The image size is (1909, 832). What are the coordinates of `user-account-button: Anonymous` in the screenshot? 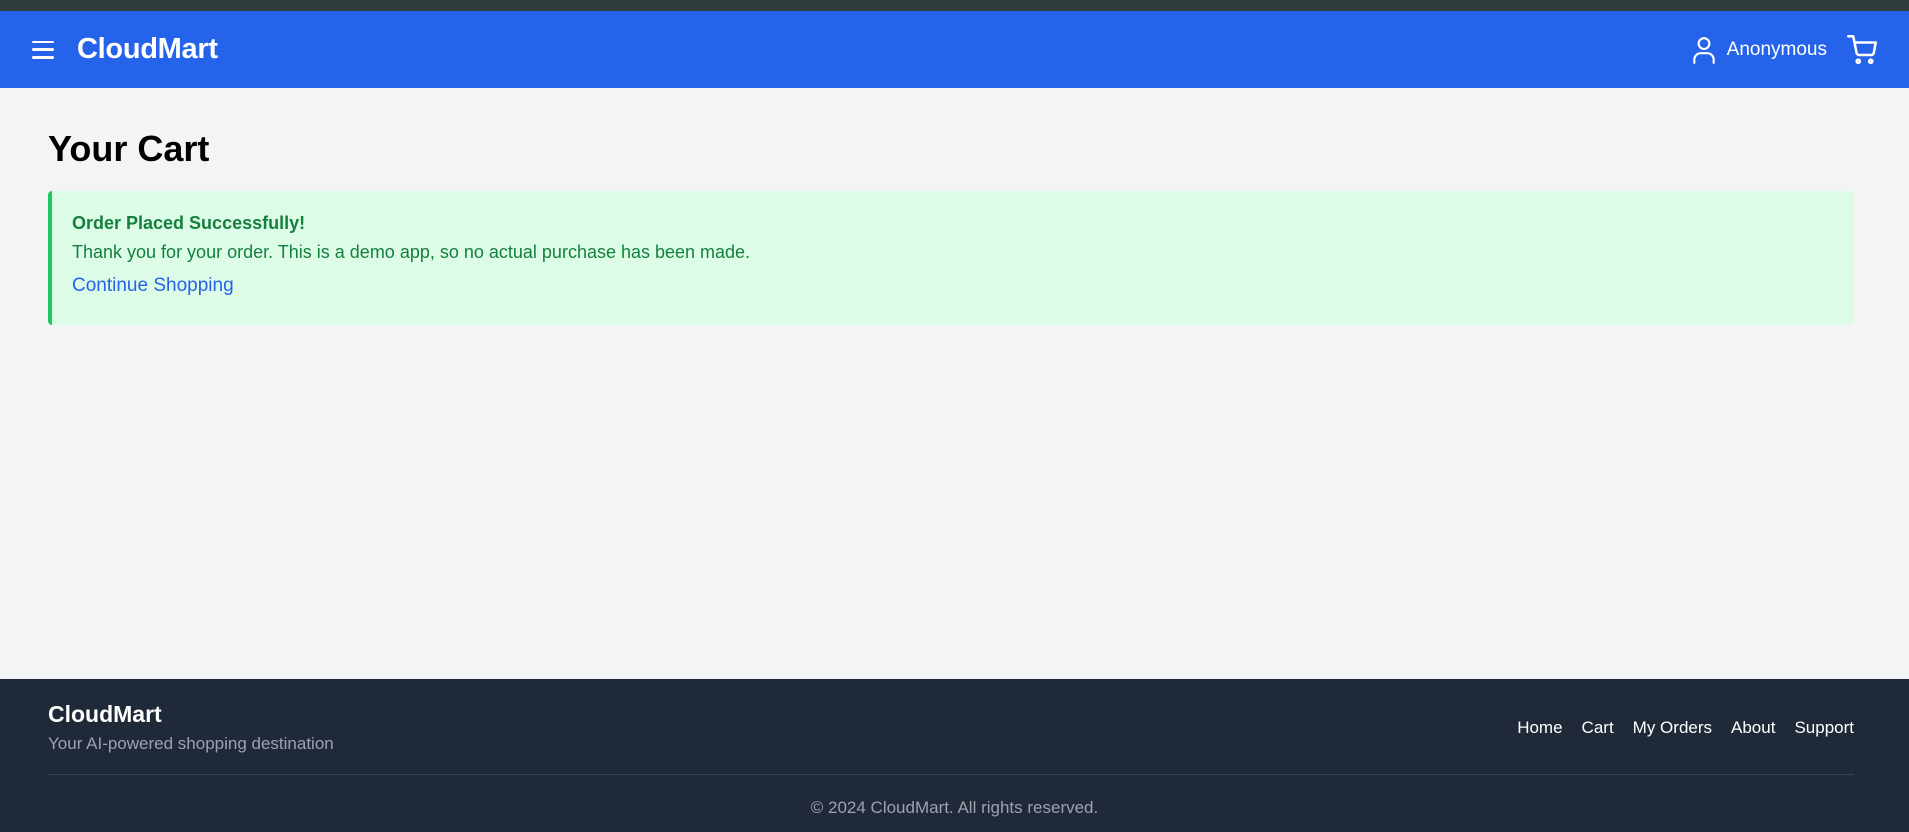 It's located at (1759, 50).